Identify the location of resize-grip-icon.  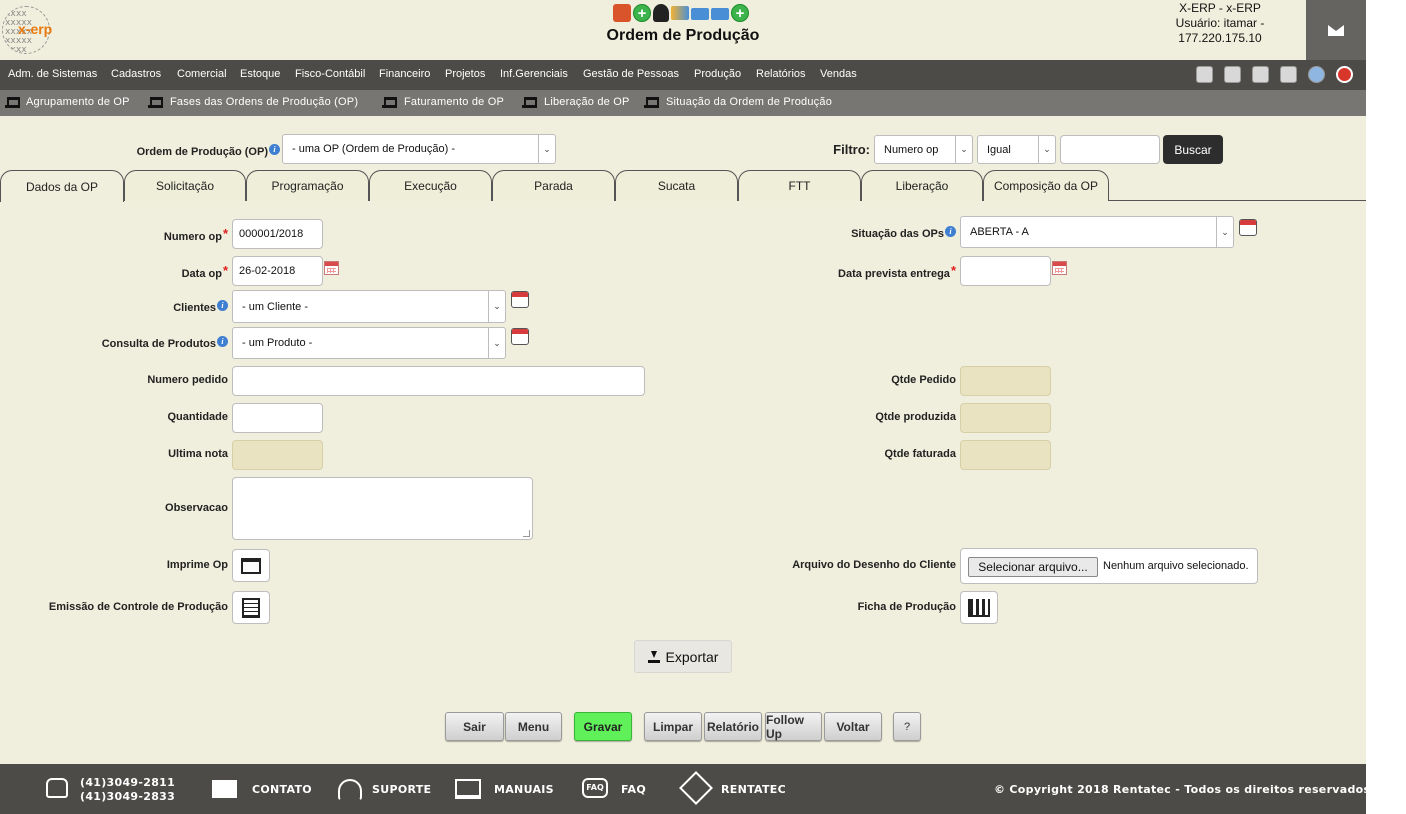
(526, 533).